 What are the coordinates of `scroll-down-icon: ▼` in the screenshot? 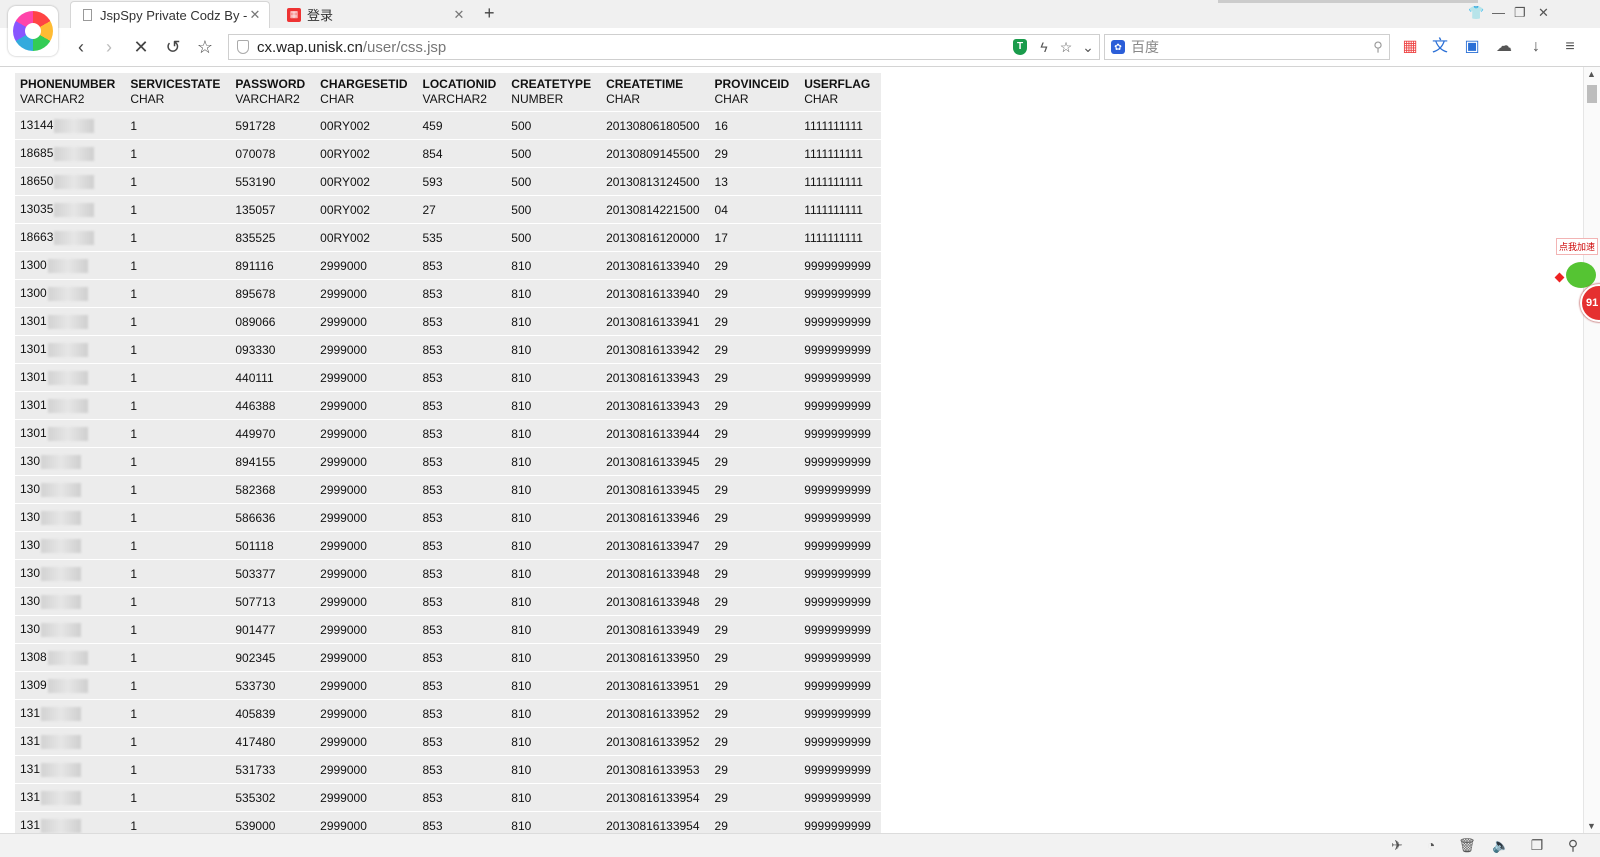 It's located at (1591, 826).